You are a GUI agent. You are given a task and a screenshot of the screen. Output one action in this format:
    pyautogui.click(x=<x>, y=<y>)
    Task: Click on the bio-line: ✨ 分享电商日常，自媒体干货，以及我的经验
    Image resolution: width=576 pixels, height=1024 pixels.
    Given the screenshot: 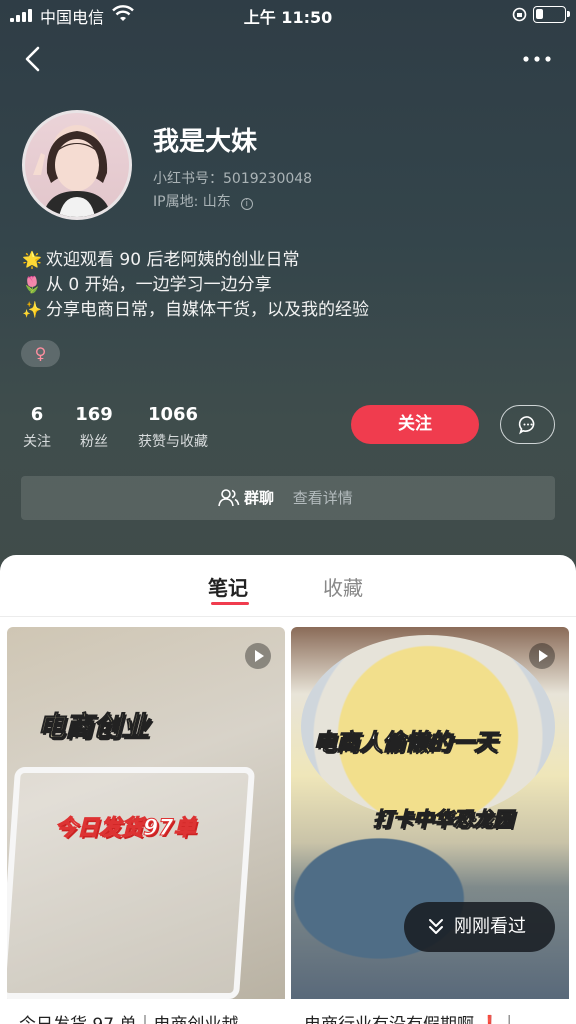 What is the action you would take?
    pyautogui.click(x=195, y=307)
    